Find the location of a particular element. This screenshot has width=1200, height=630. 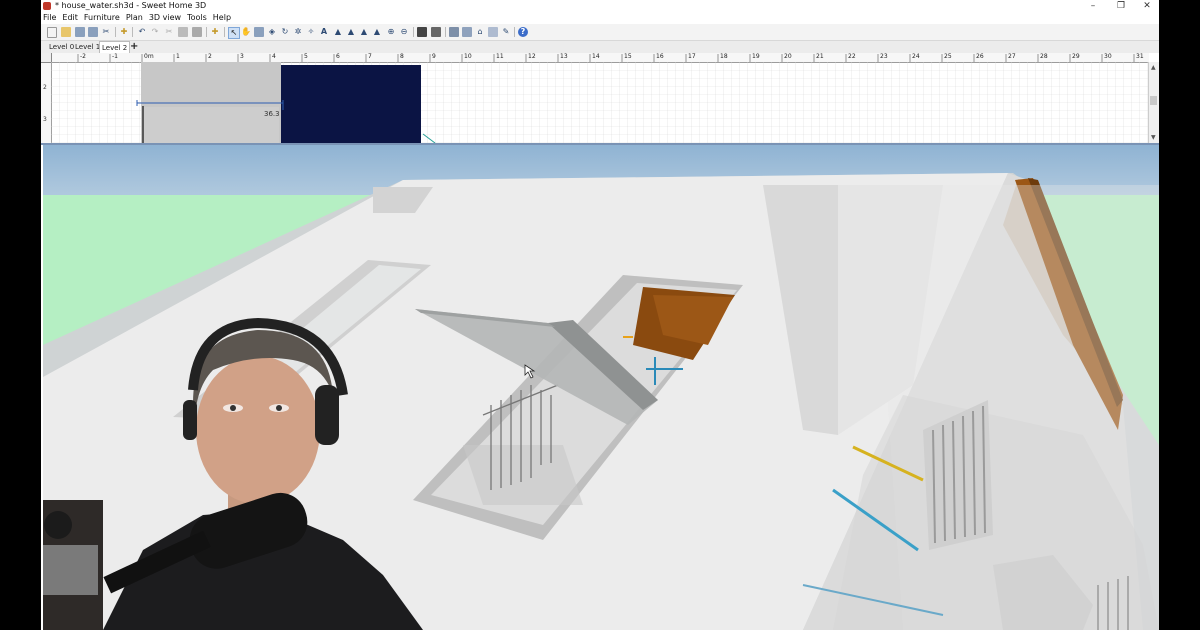

title-bar: * house_water.sh3d - Sweet Home 3D – ❐ ✕ is located at coordinates (600, 6).